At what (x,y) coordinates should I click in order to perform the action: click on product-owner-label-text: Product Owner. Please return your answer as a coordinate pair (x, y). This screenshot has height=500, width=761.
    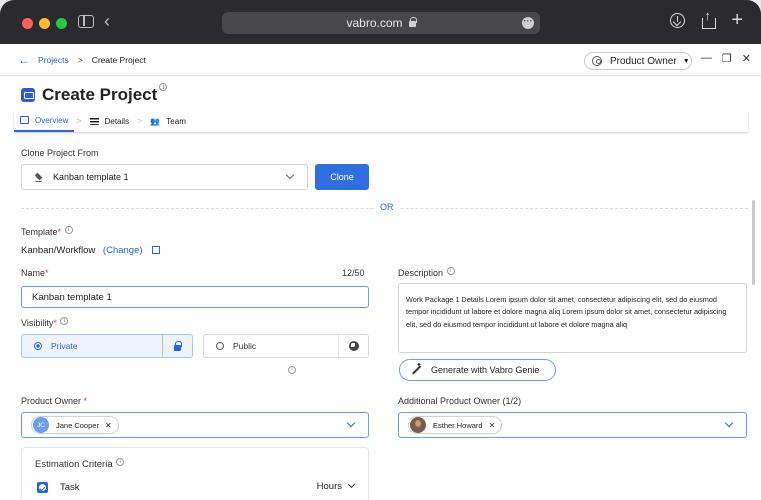
    Looking at the image, I should click on (51, 401).